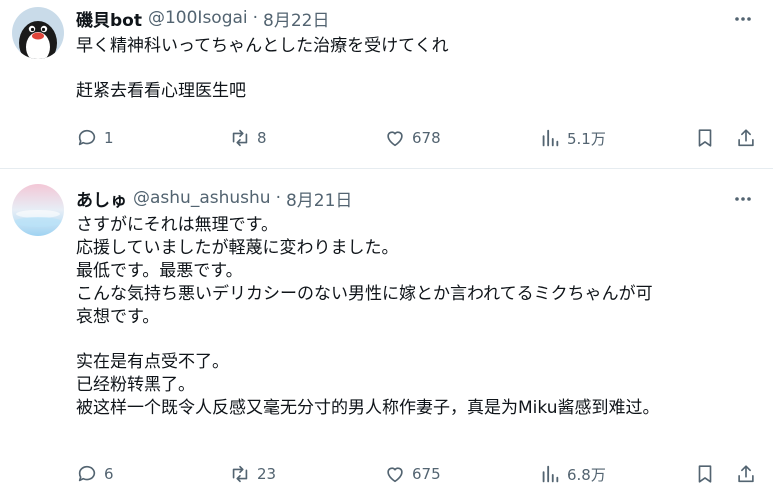 The image size is (773, 502). Describe the element at coordinates (159, 271) in the screenshot. I see `tweet-line: 最低です。最悪です。` at that location.